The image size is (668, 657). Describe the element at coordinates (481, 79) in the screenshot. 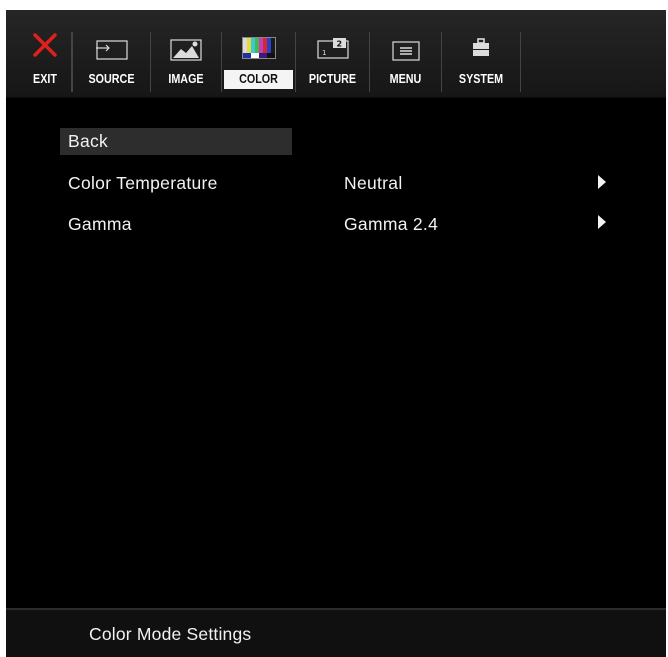

I see `tab-label: SYSTEM` at that location.